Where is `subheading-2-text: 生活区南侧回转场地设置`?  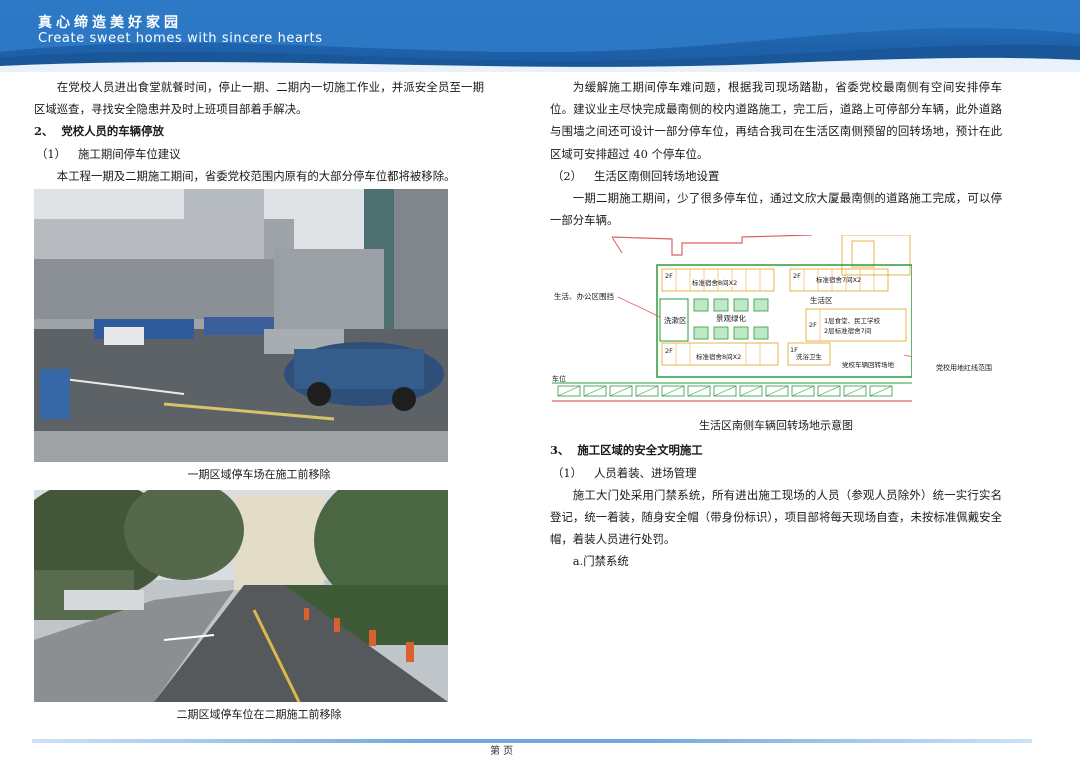 subheading-2-text: 生活区南侧回转场地设置 is located at coordinates (657, 175).